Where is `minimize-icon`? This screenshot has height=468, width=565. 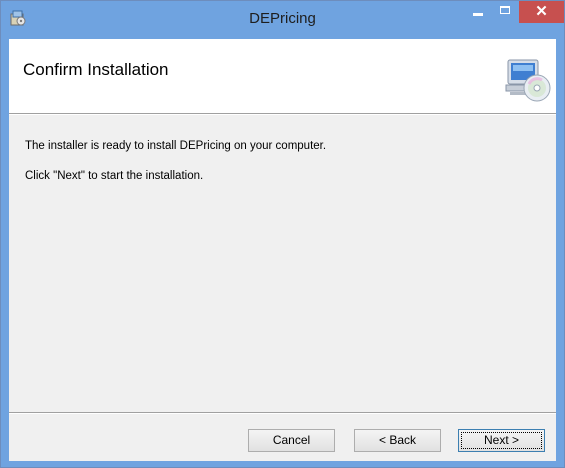
minimize-icon is located at coordinates (478, 14).